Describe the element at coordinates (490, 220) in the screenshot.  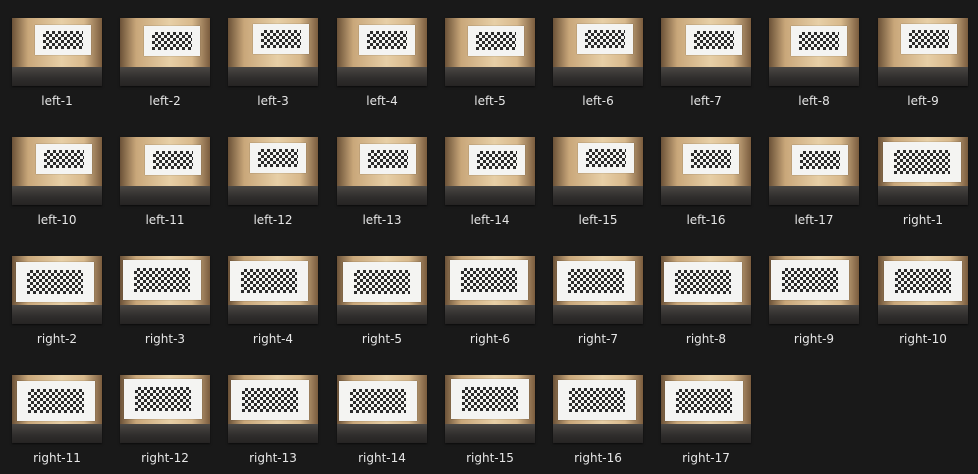
I see `file-name-label: left-14` at that location.